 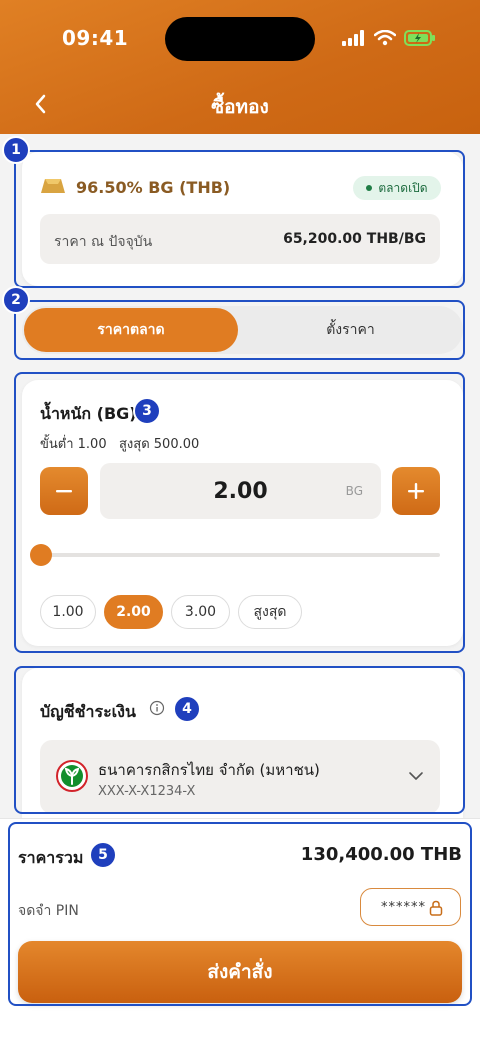 I want to click on annotation-badge-3: 3, so click(x=147, y=411).